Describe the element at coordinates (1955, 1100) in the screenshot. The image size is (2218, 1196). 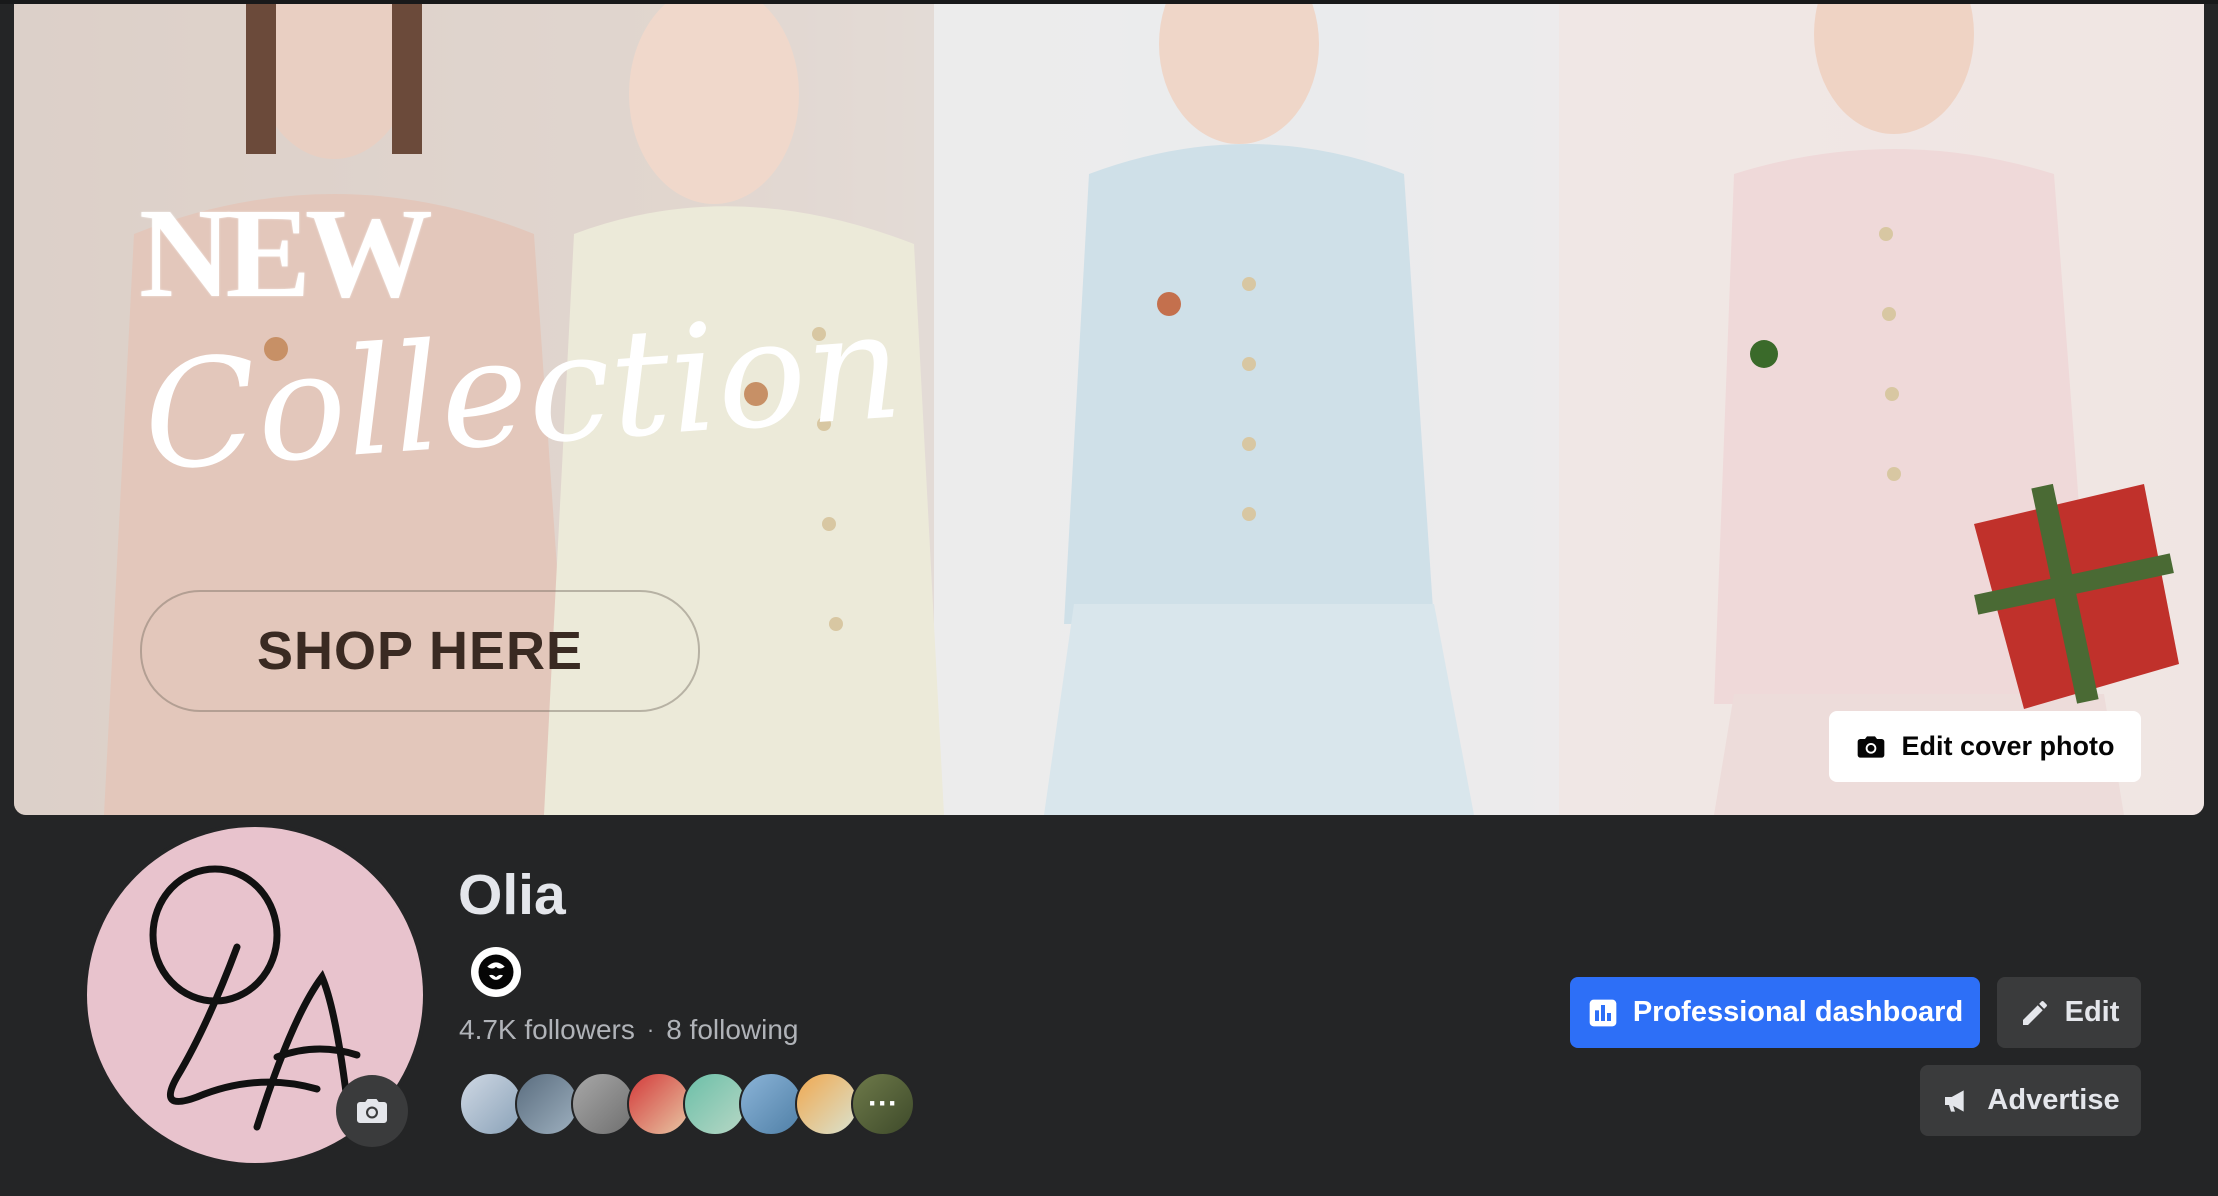
I see `megaphone-icon` at that location.